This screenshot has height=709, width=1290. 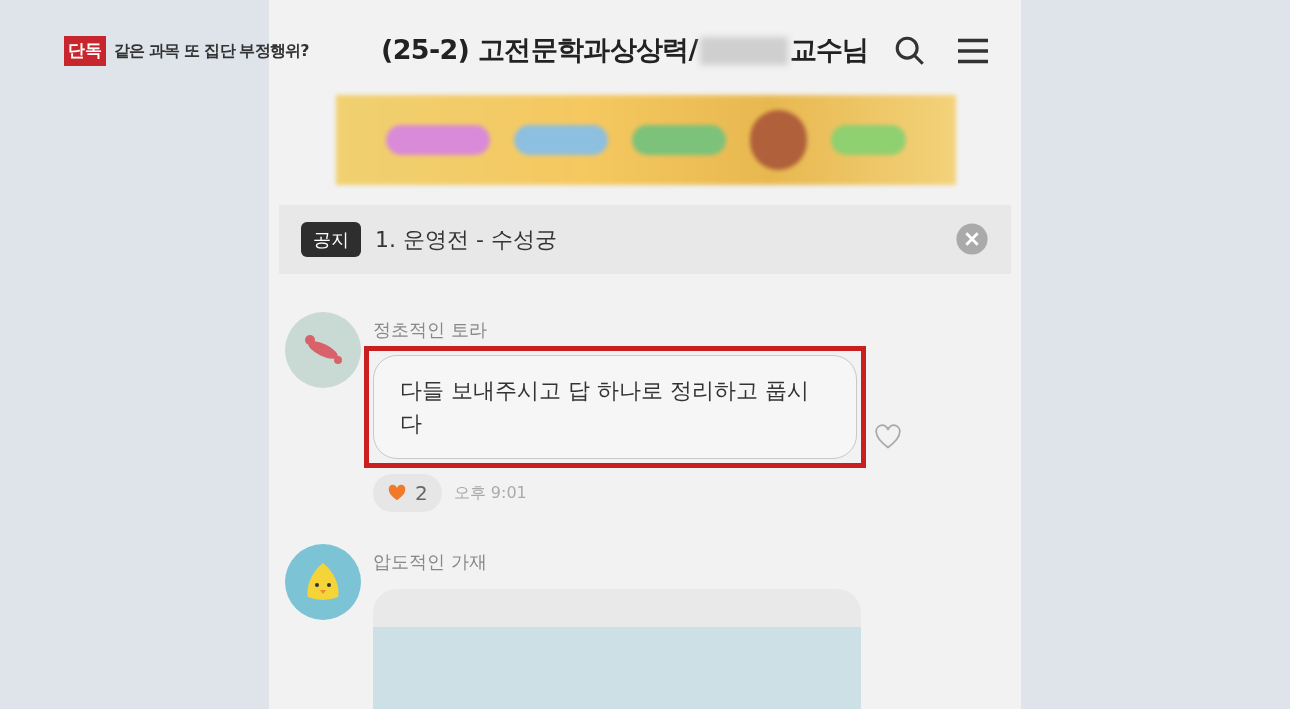 I want to click on notice-text: 1. 운영전 - 수성궁, so click(x=466, y=239).